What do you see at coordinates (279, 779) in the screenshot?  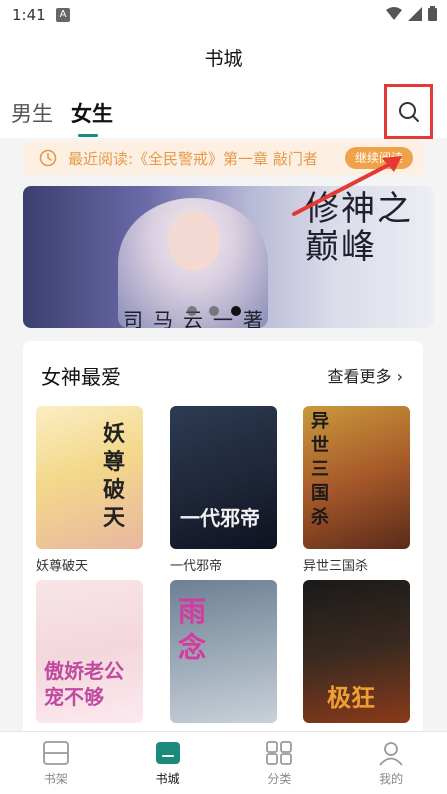 I see `nav-label: 分类` at bounding box center [279, 779].